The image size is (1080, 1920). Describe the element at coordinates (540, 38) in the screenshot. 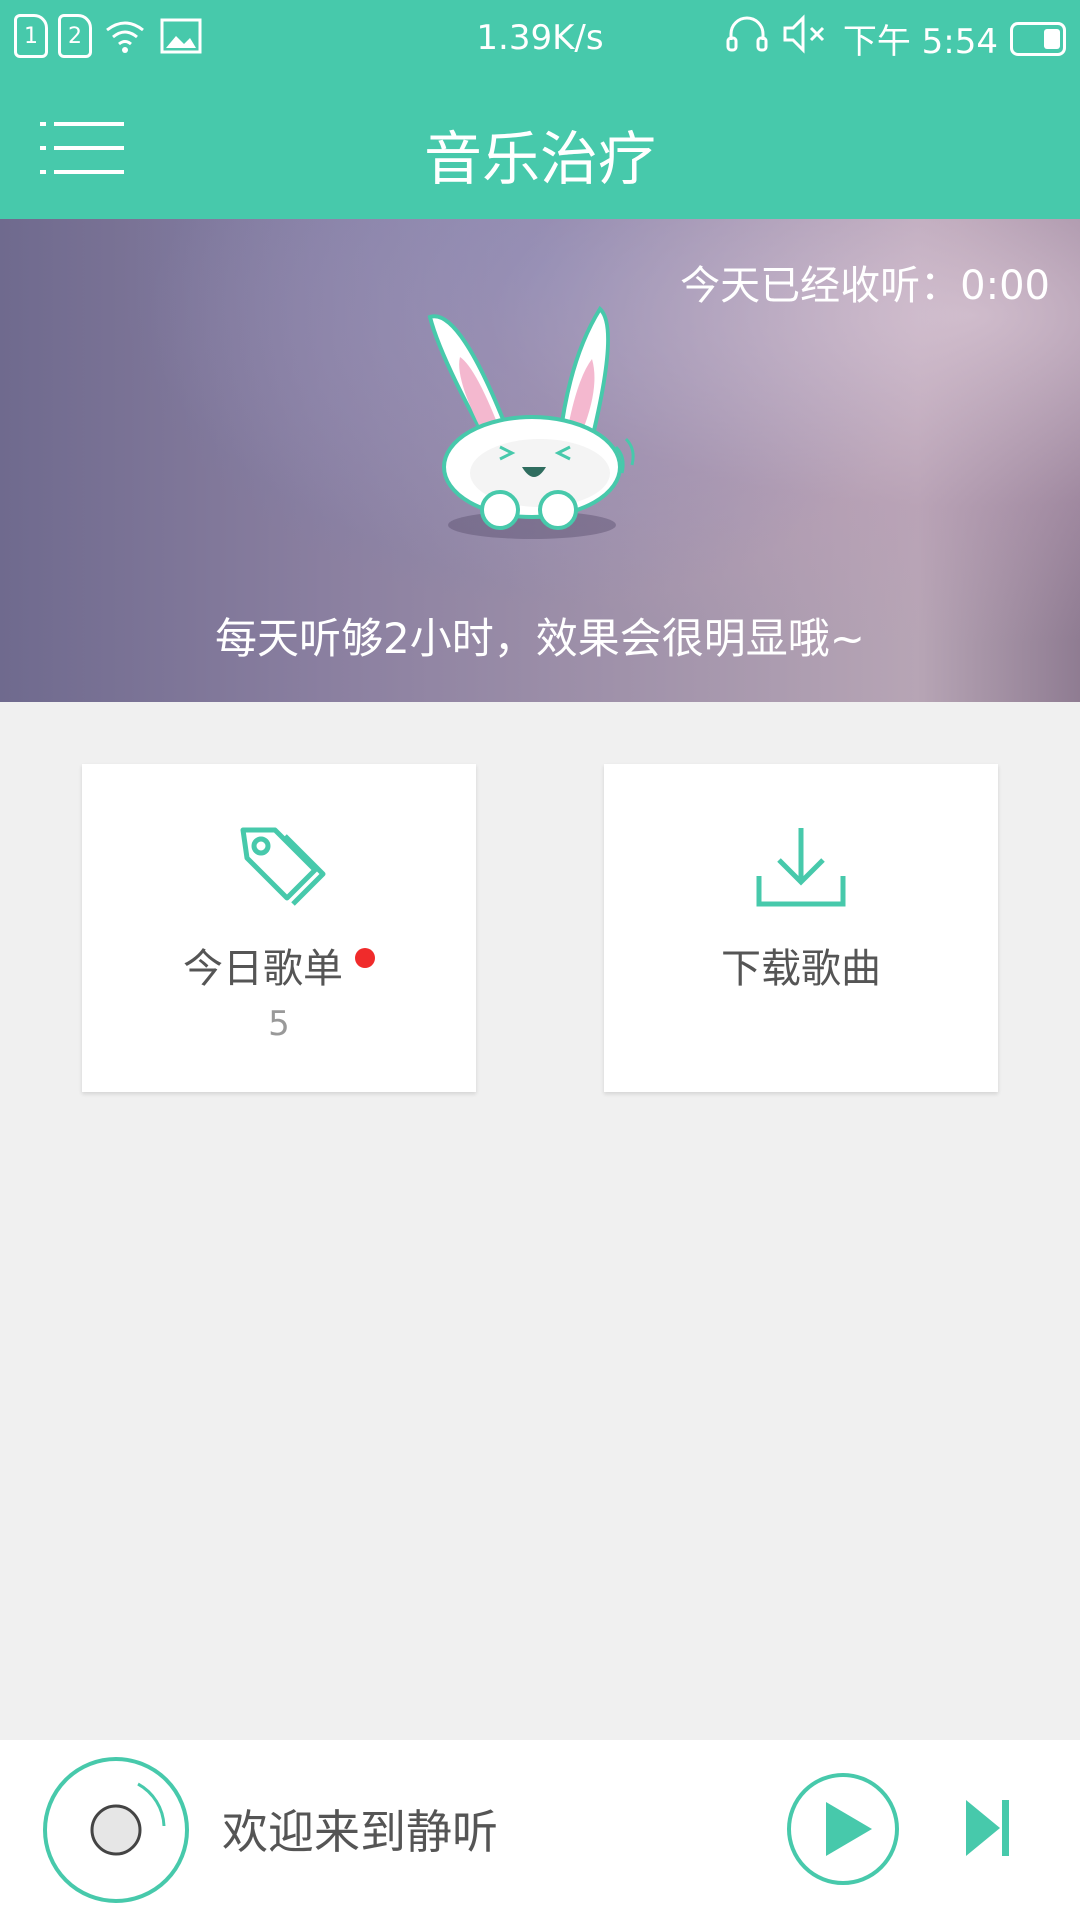

I see `status-bar: 1 2 1.39K/s 下午 5:54` at that location.